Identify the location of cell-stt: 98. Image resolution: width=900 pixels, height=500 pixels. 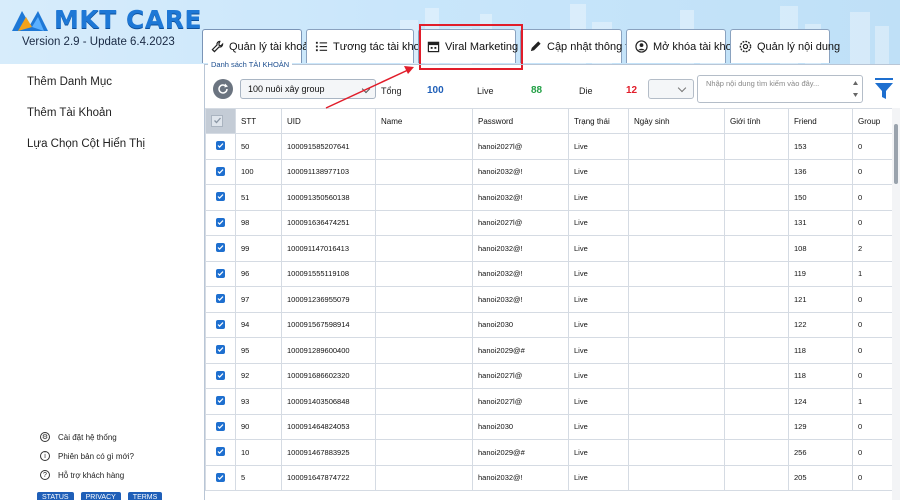
(258, 222).